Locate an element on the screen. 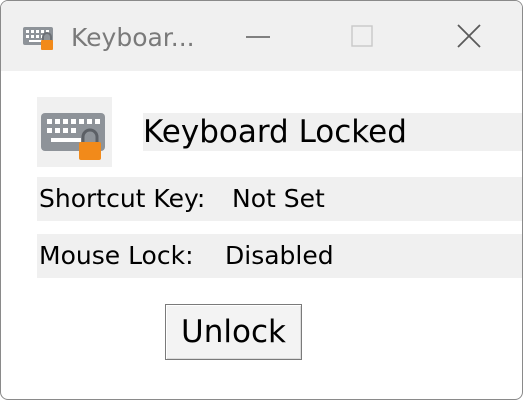 This screenshot has height=400, width=523. minimize-button is located at coordinates (258, 37).